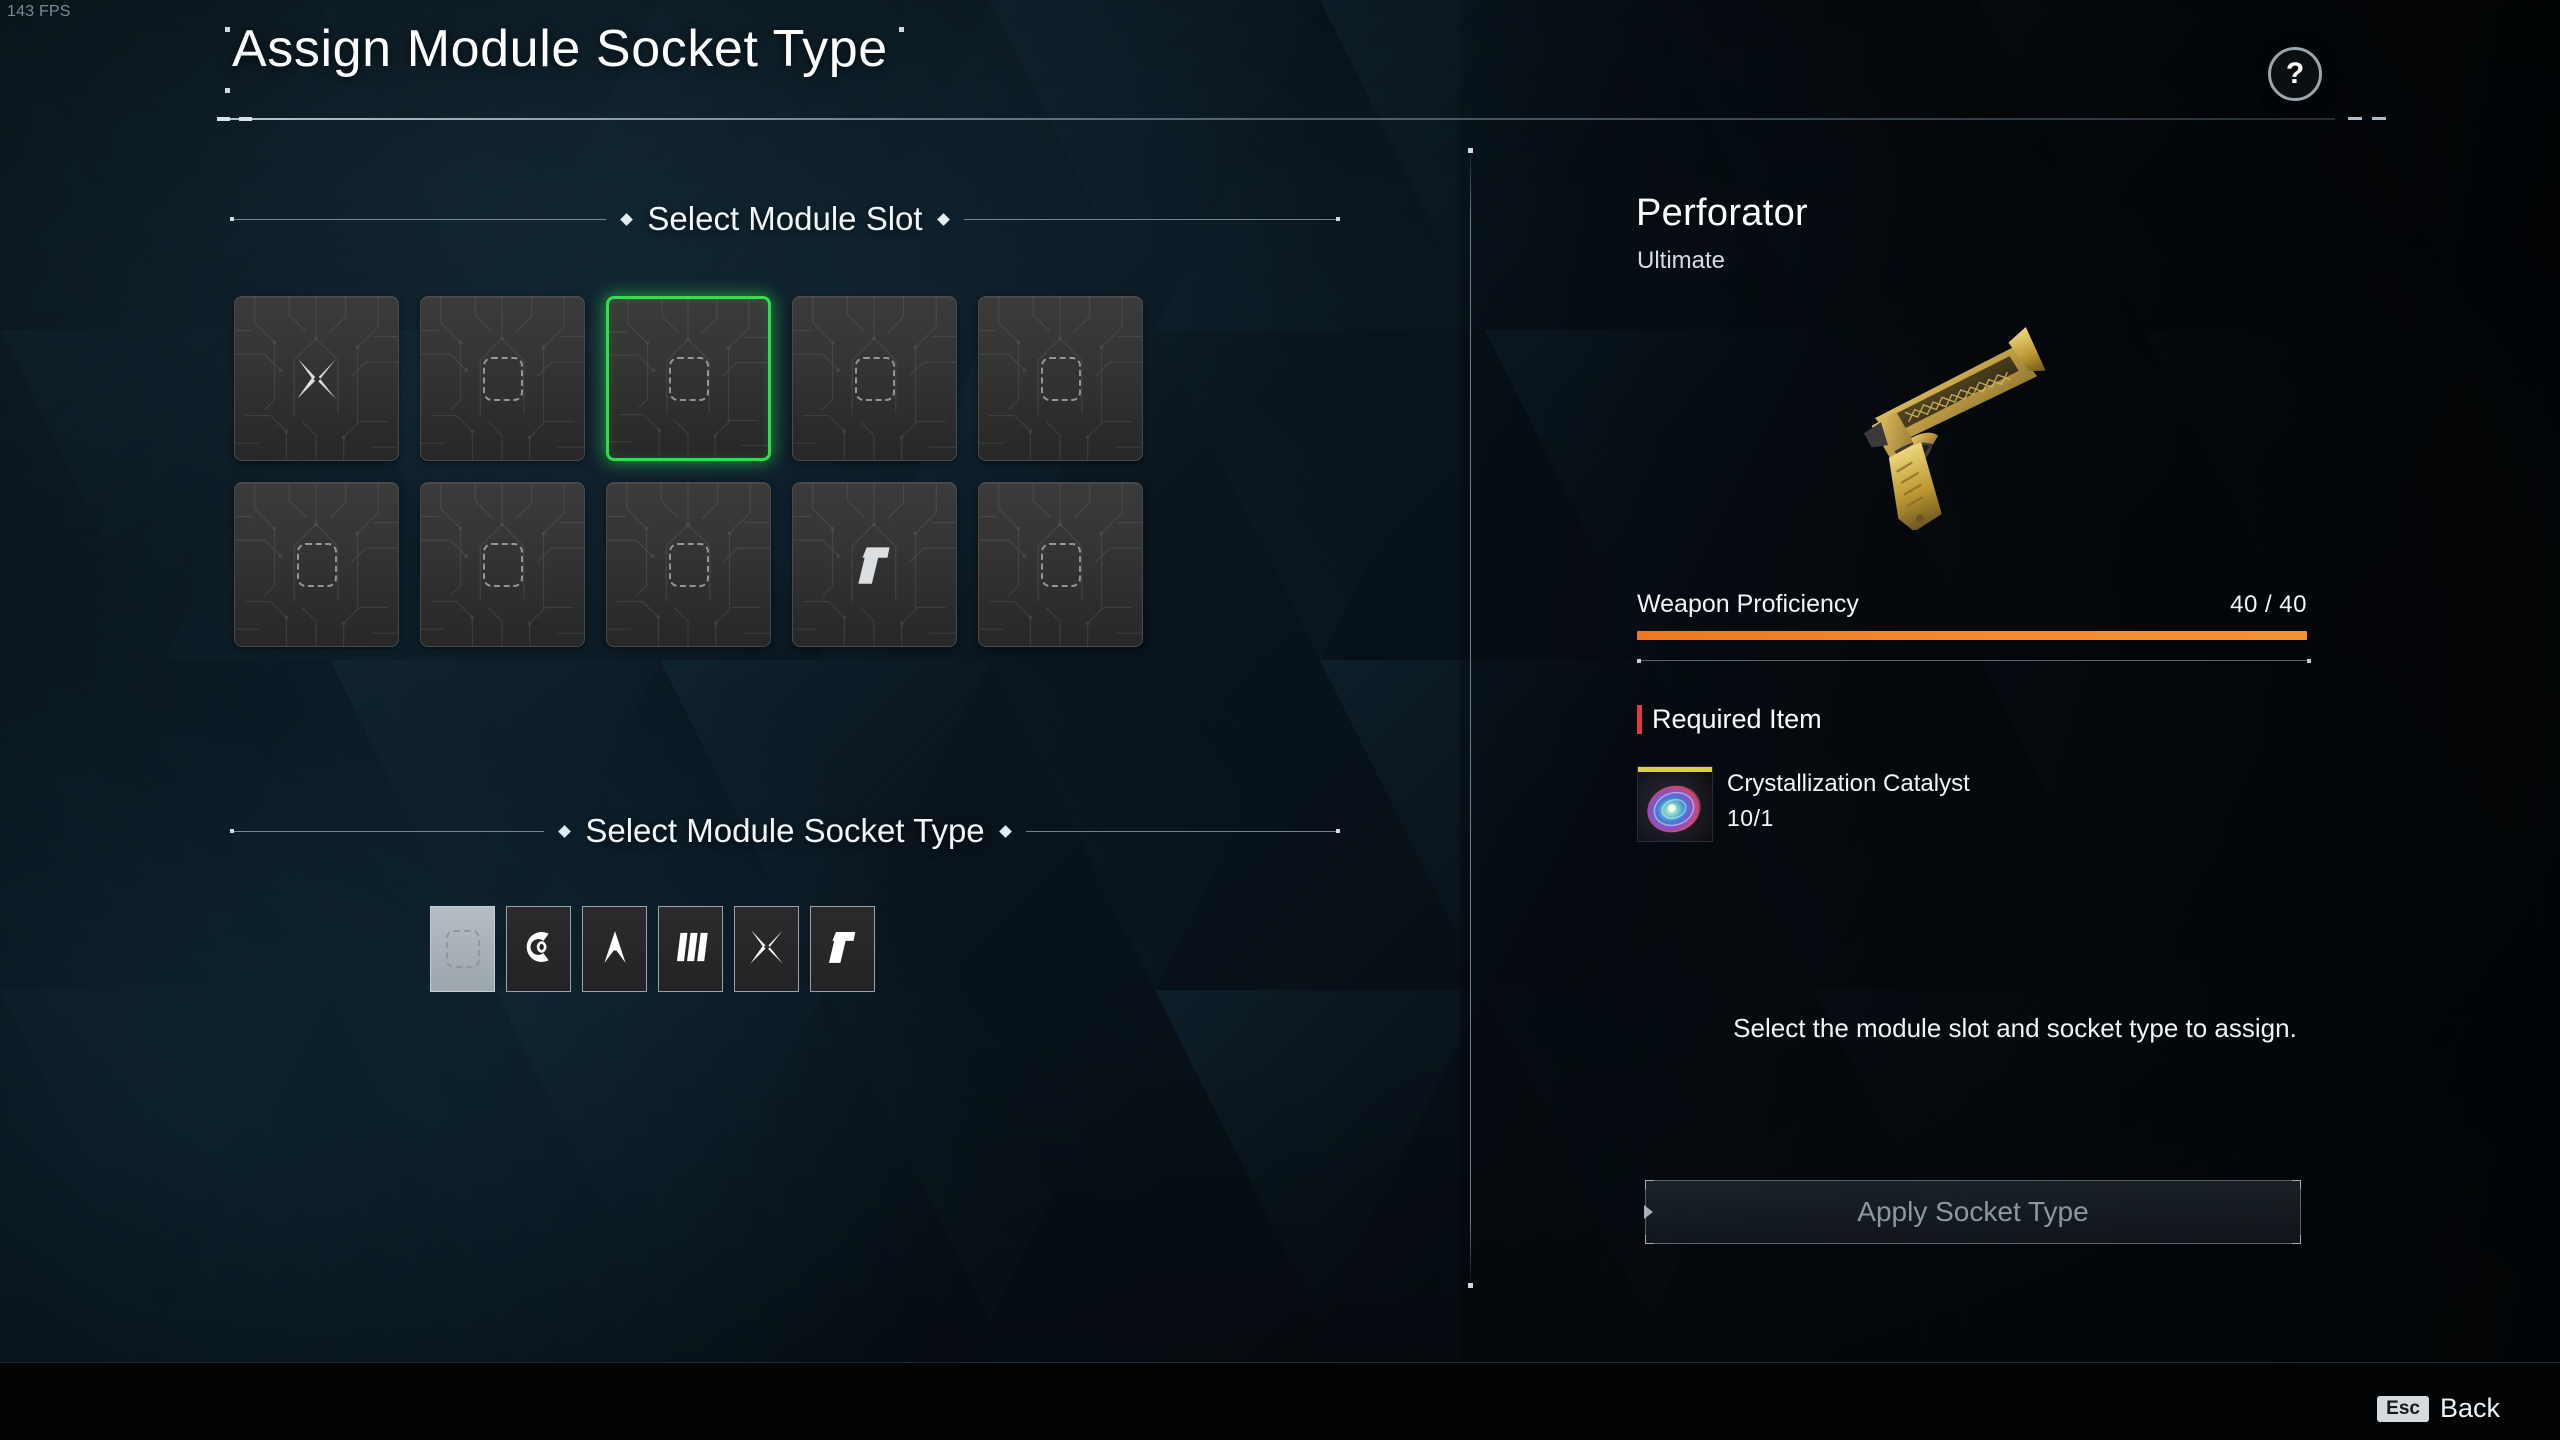 The width and height of the screenshot is (2560, 1440). I want to click on panel-divider, so click(1470, 718).